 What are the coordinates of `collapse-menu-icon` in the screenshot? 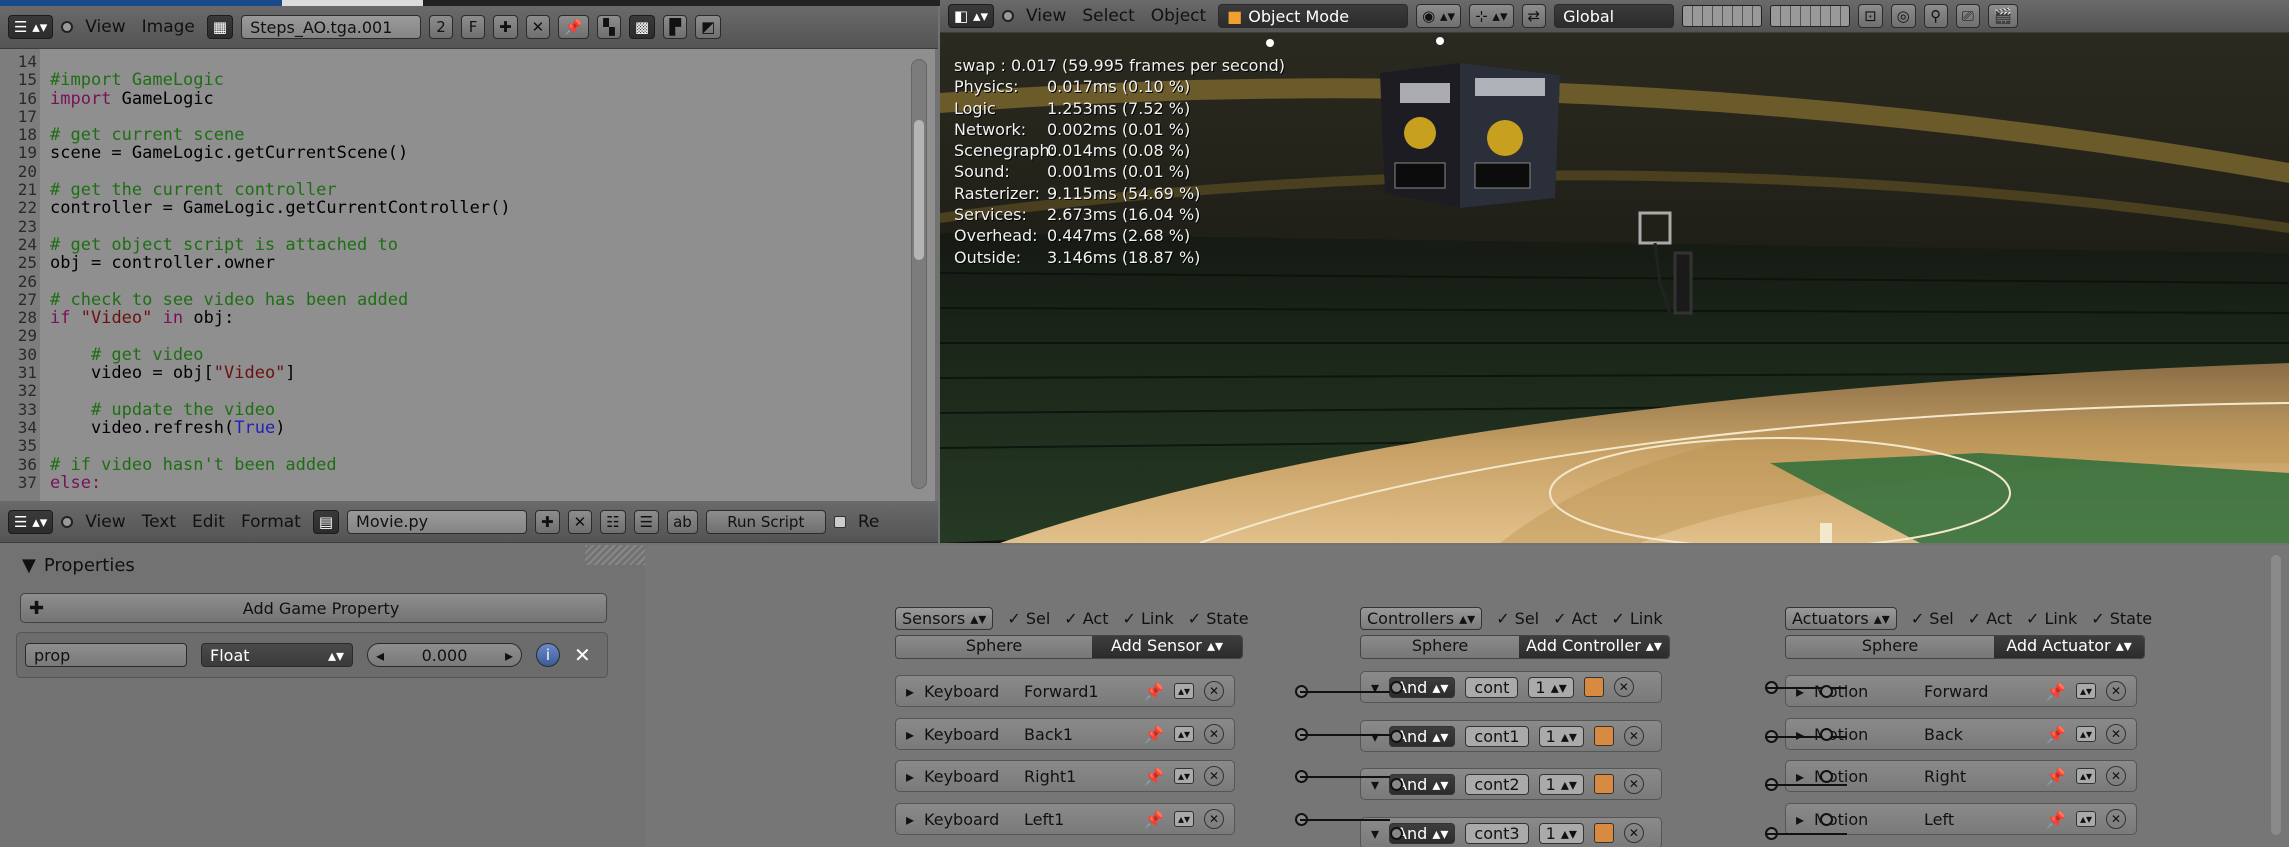 It's located at (67, 27).